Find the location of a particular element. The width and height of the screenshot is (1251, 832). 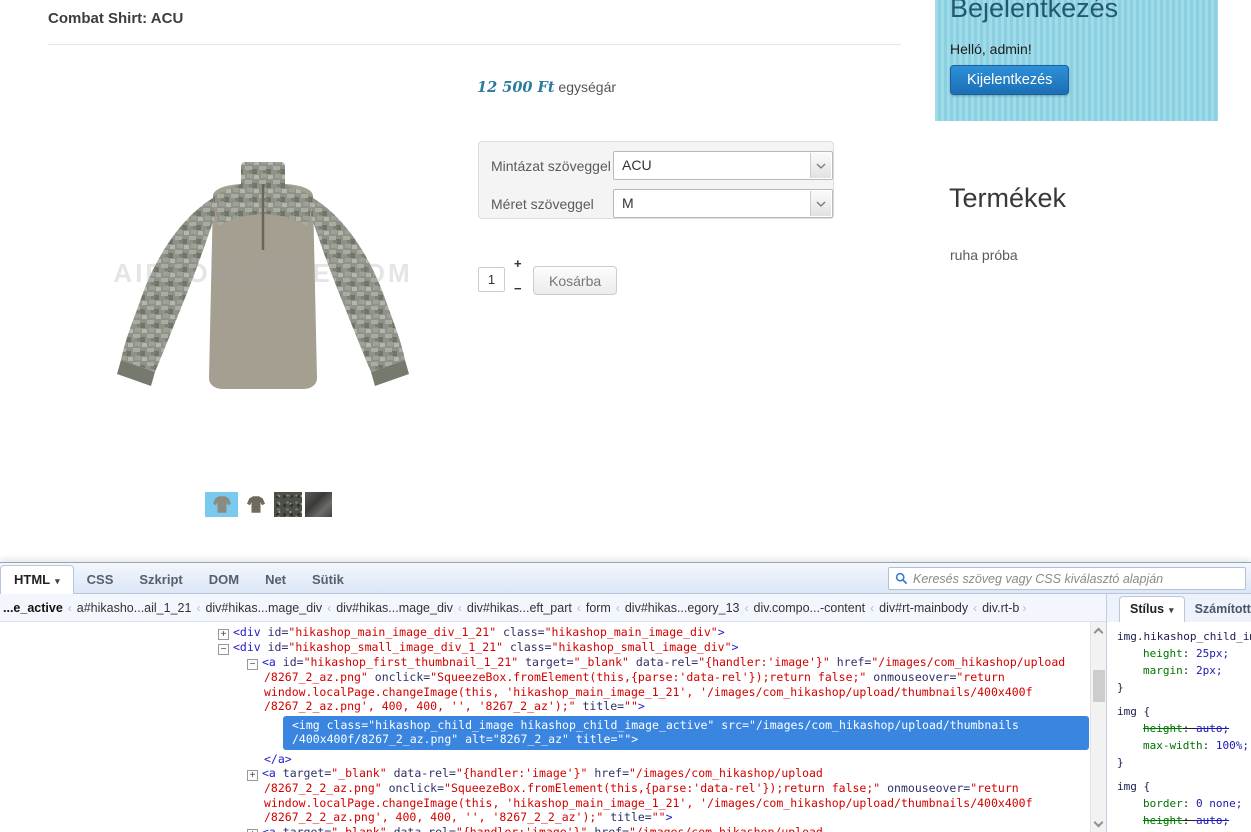

watermark-text: AIRSOFTZONE.COM is located at coordinates (263, 273).